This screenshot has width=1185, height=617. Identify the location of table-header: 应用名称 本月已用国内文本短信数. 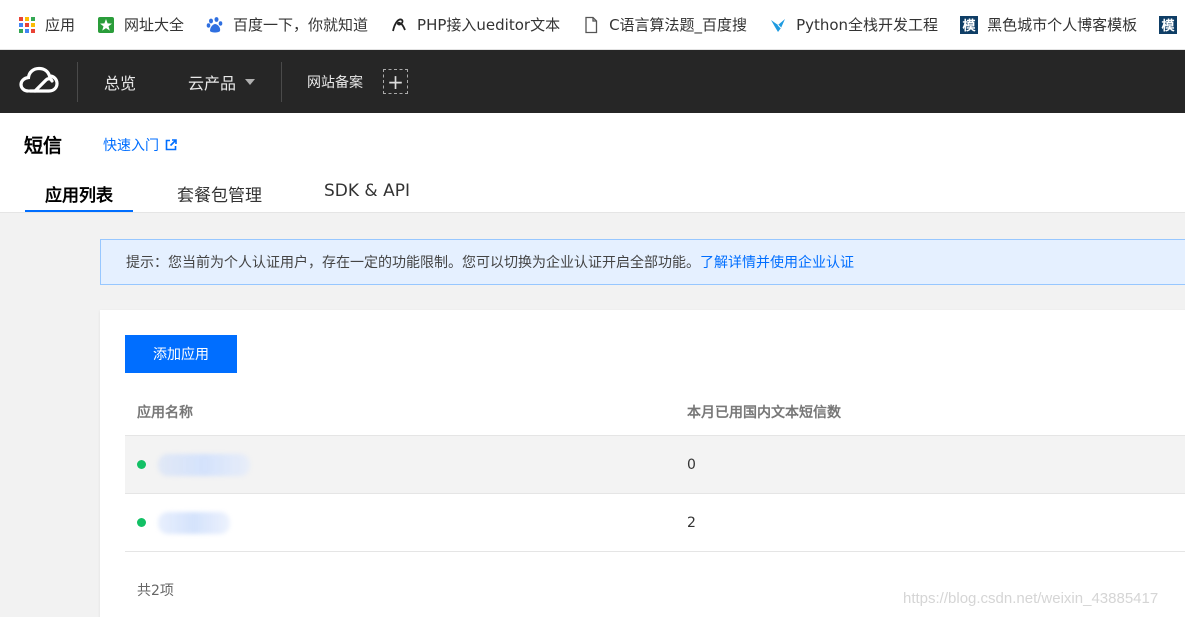
(655, 412).